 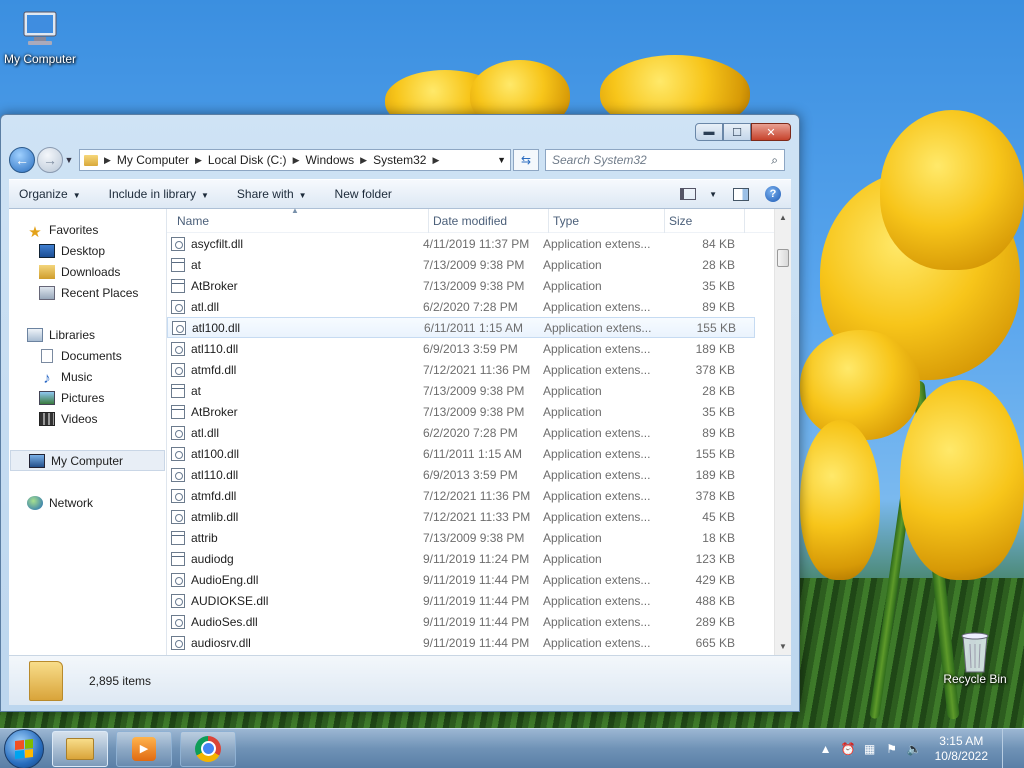 What do you see at coordinates (705, 220) in the screenshot?
I see `column-header-size: Size` at bounding box center [705, 220].